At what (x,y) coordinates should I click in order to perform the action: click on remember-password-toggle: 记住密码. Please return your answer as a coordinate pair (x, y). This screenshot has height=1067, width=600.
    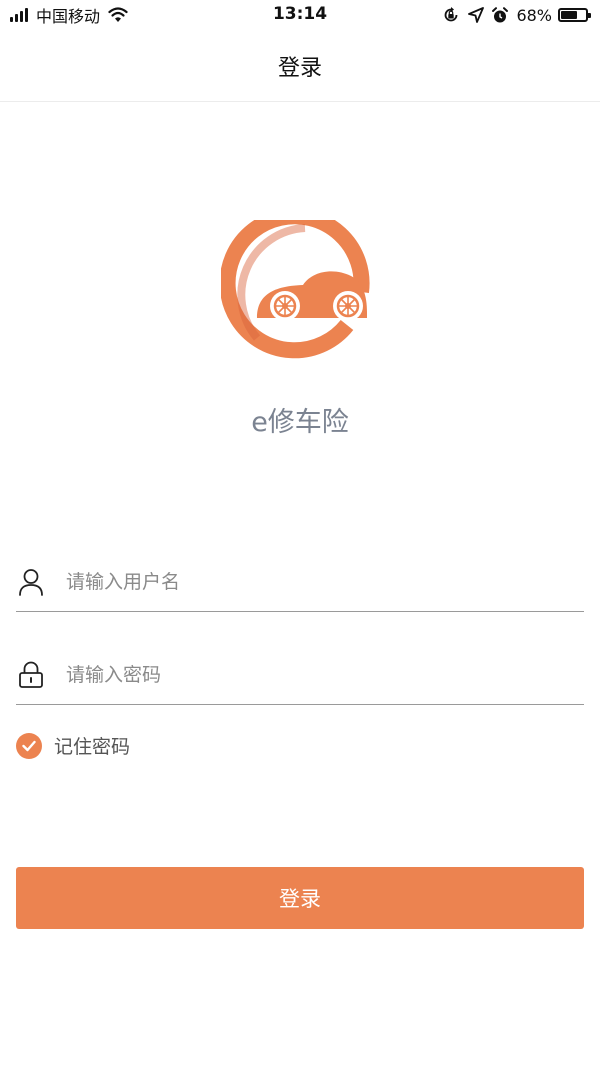
    Looking at the image, I should click on (73, 745).